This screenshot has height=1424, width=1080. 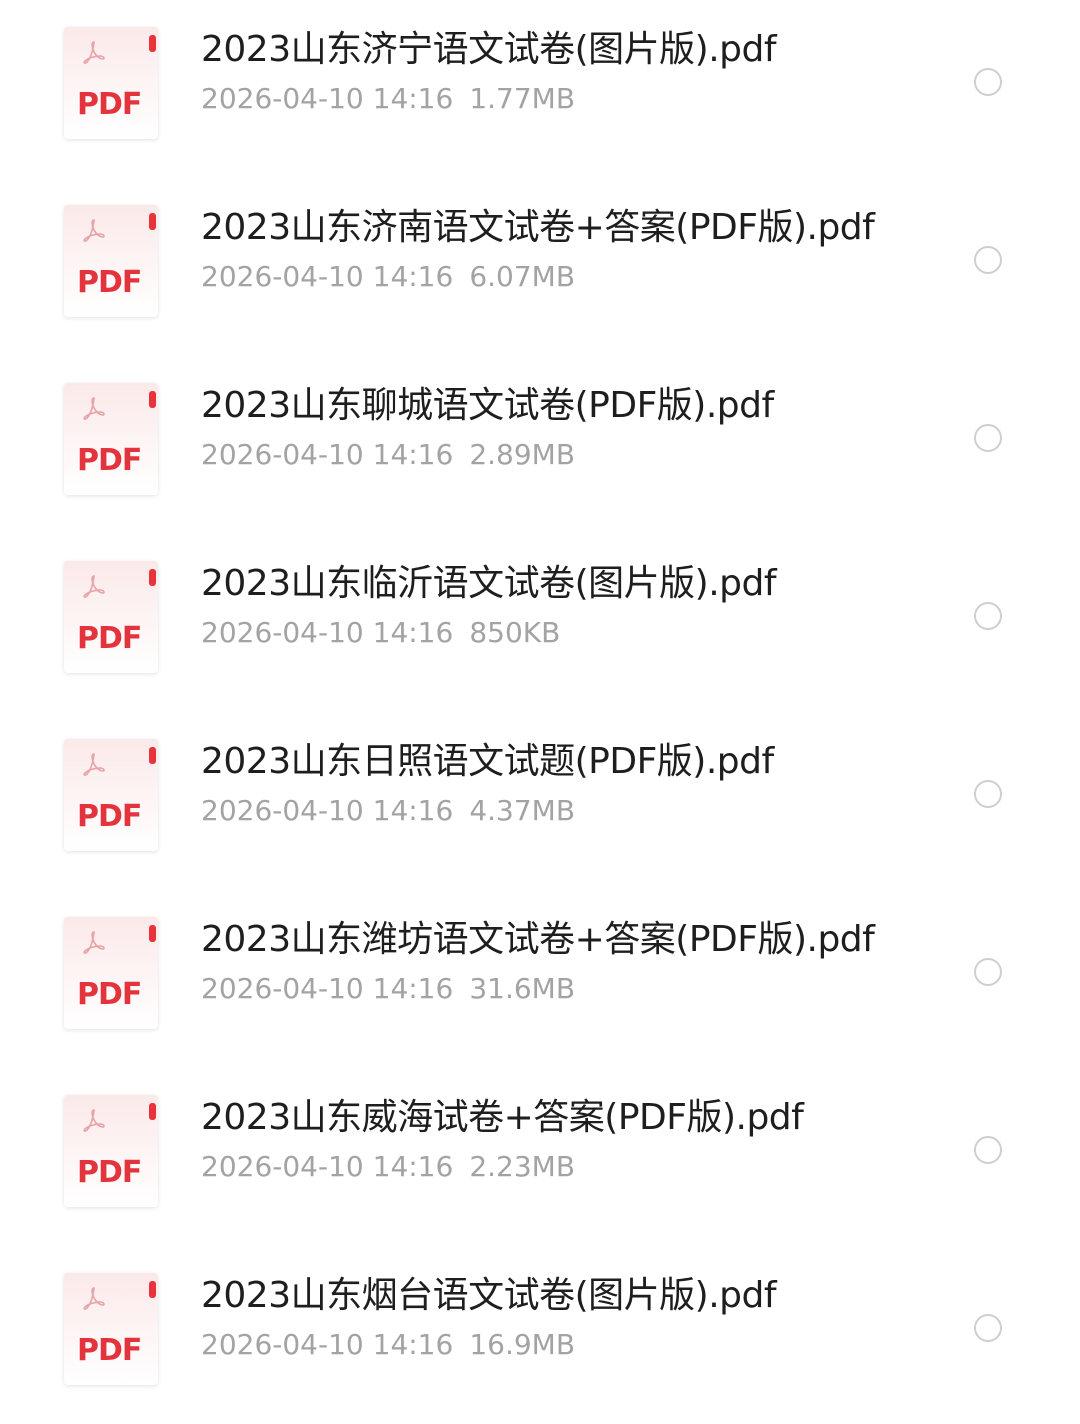 I want to click on file-meta: 2026-04-10 14:16 31.6MB, so click(x=388, y=988).